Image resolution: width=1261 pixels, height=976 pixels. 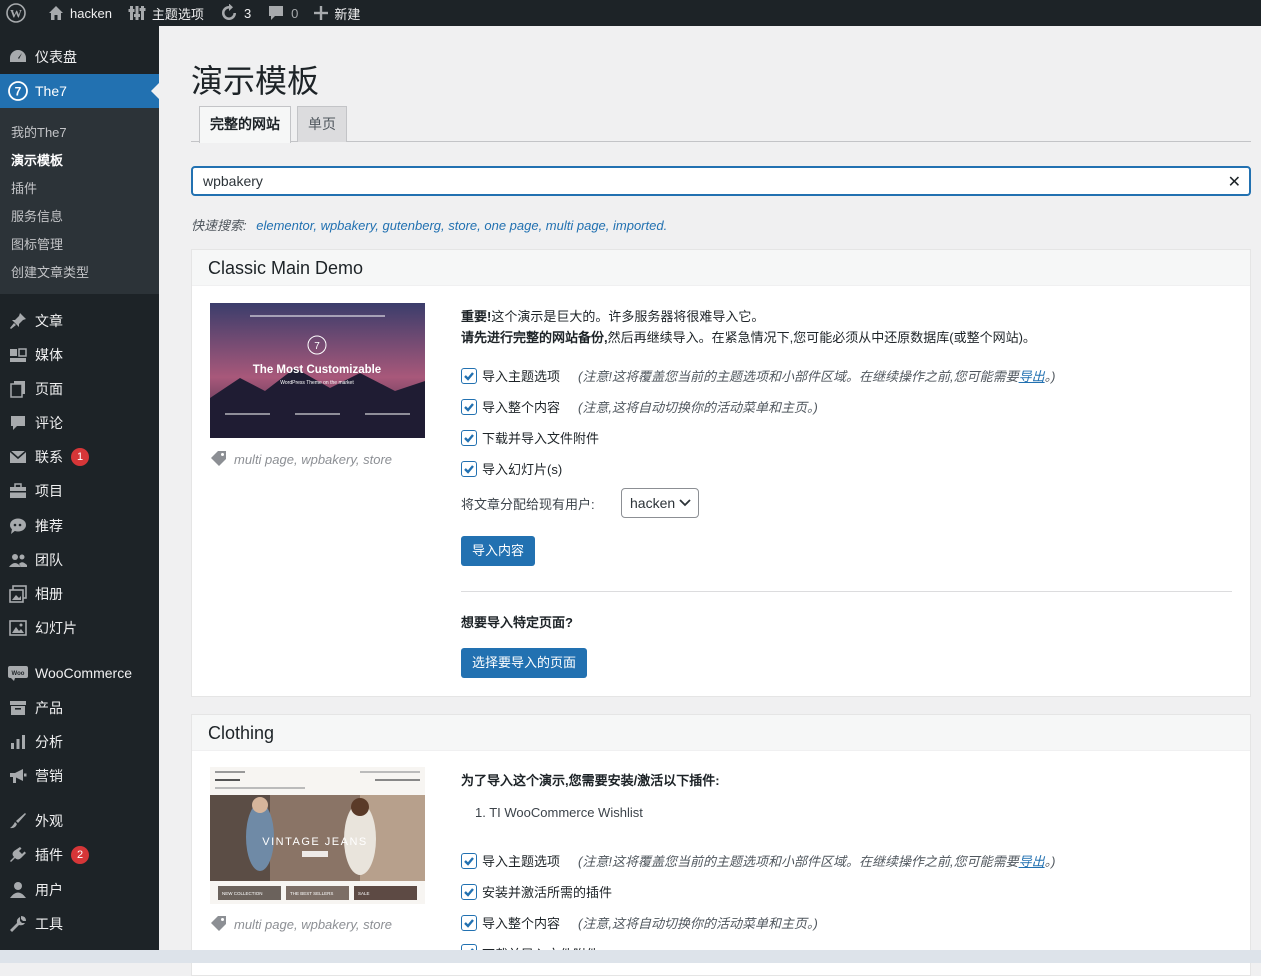 What do you see at coordinates (541, 438) in the screenshot?
I see `option-label: 下载并导入文件附件` at bounding box center [541, 438].